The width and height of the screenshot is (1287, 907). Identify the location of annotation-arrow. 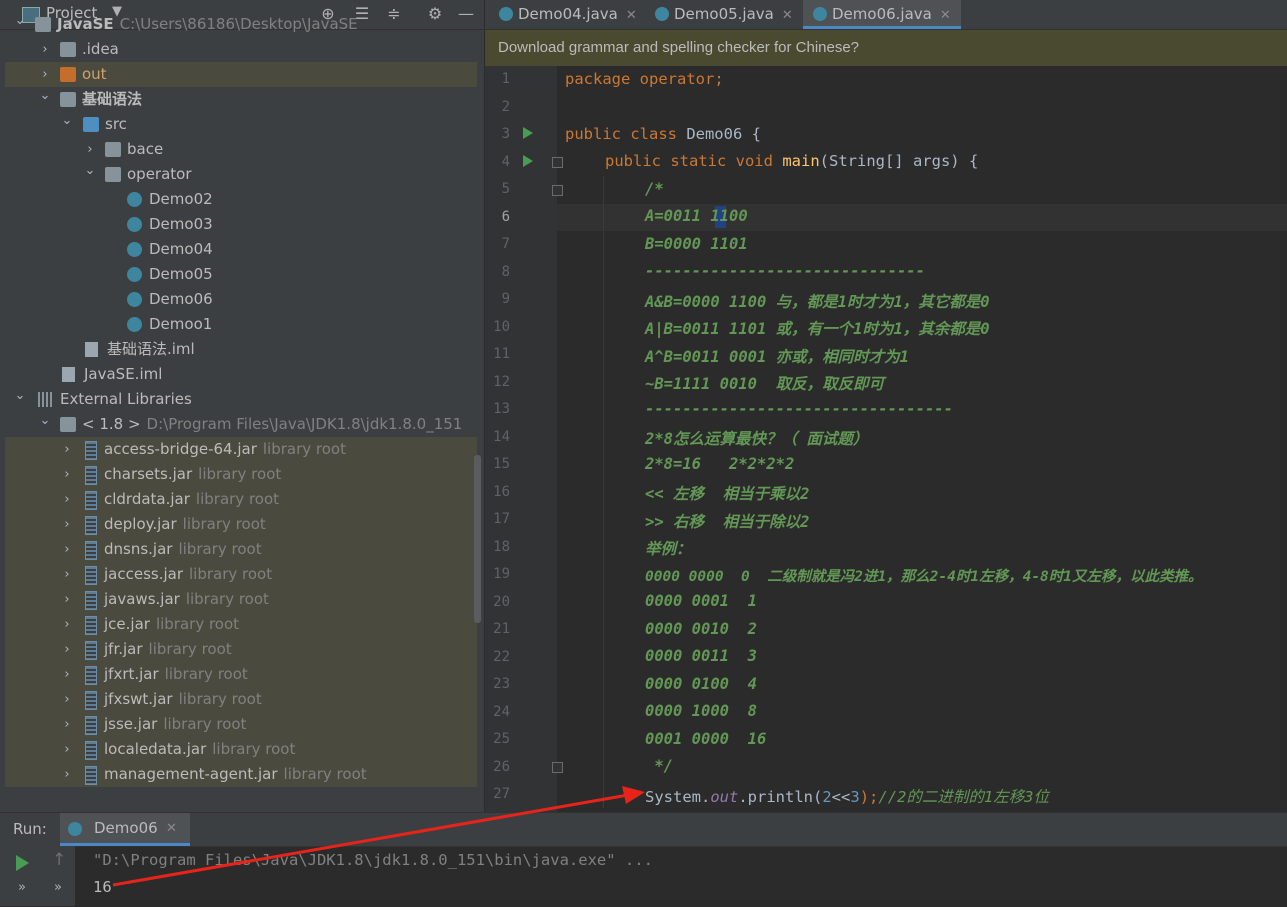
(378, 836).